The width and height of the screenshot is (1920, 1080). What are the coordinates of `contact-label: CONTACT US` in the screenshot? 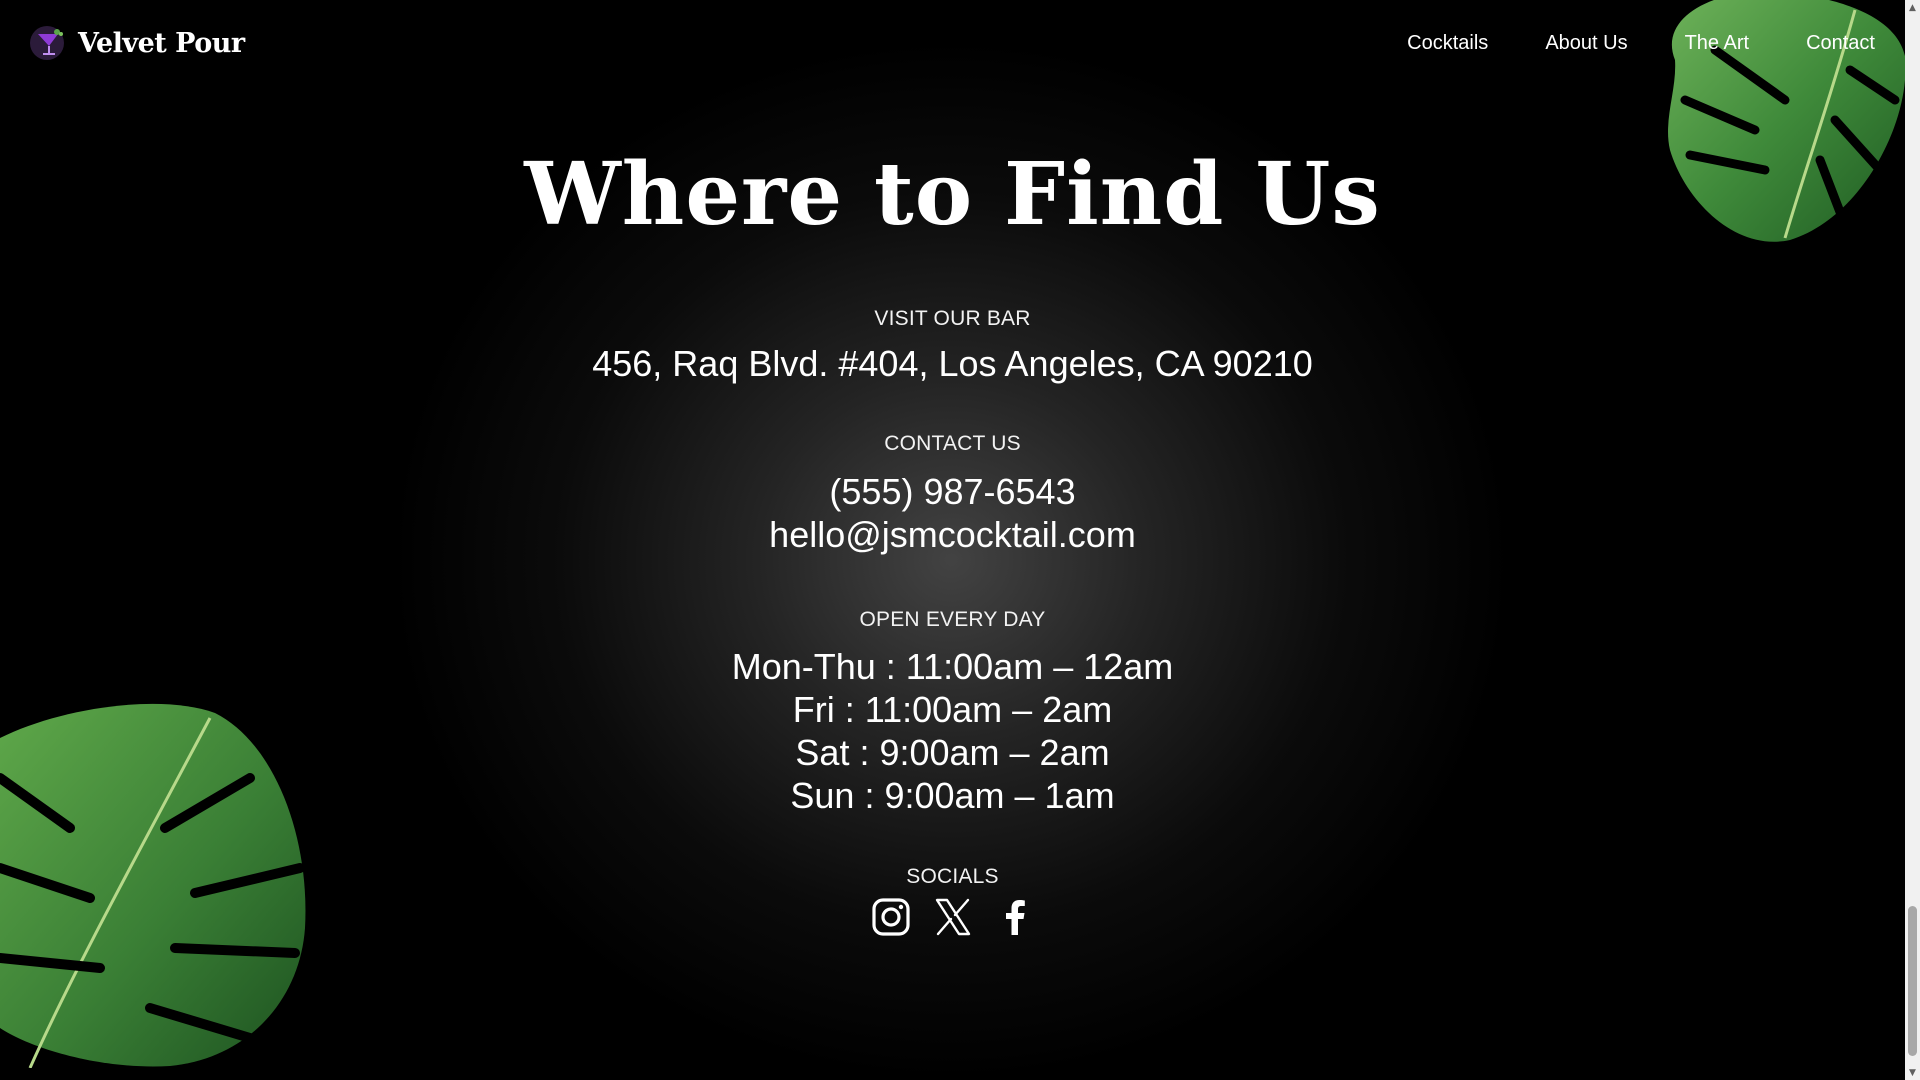 It's located at (952, 443).